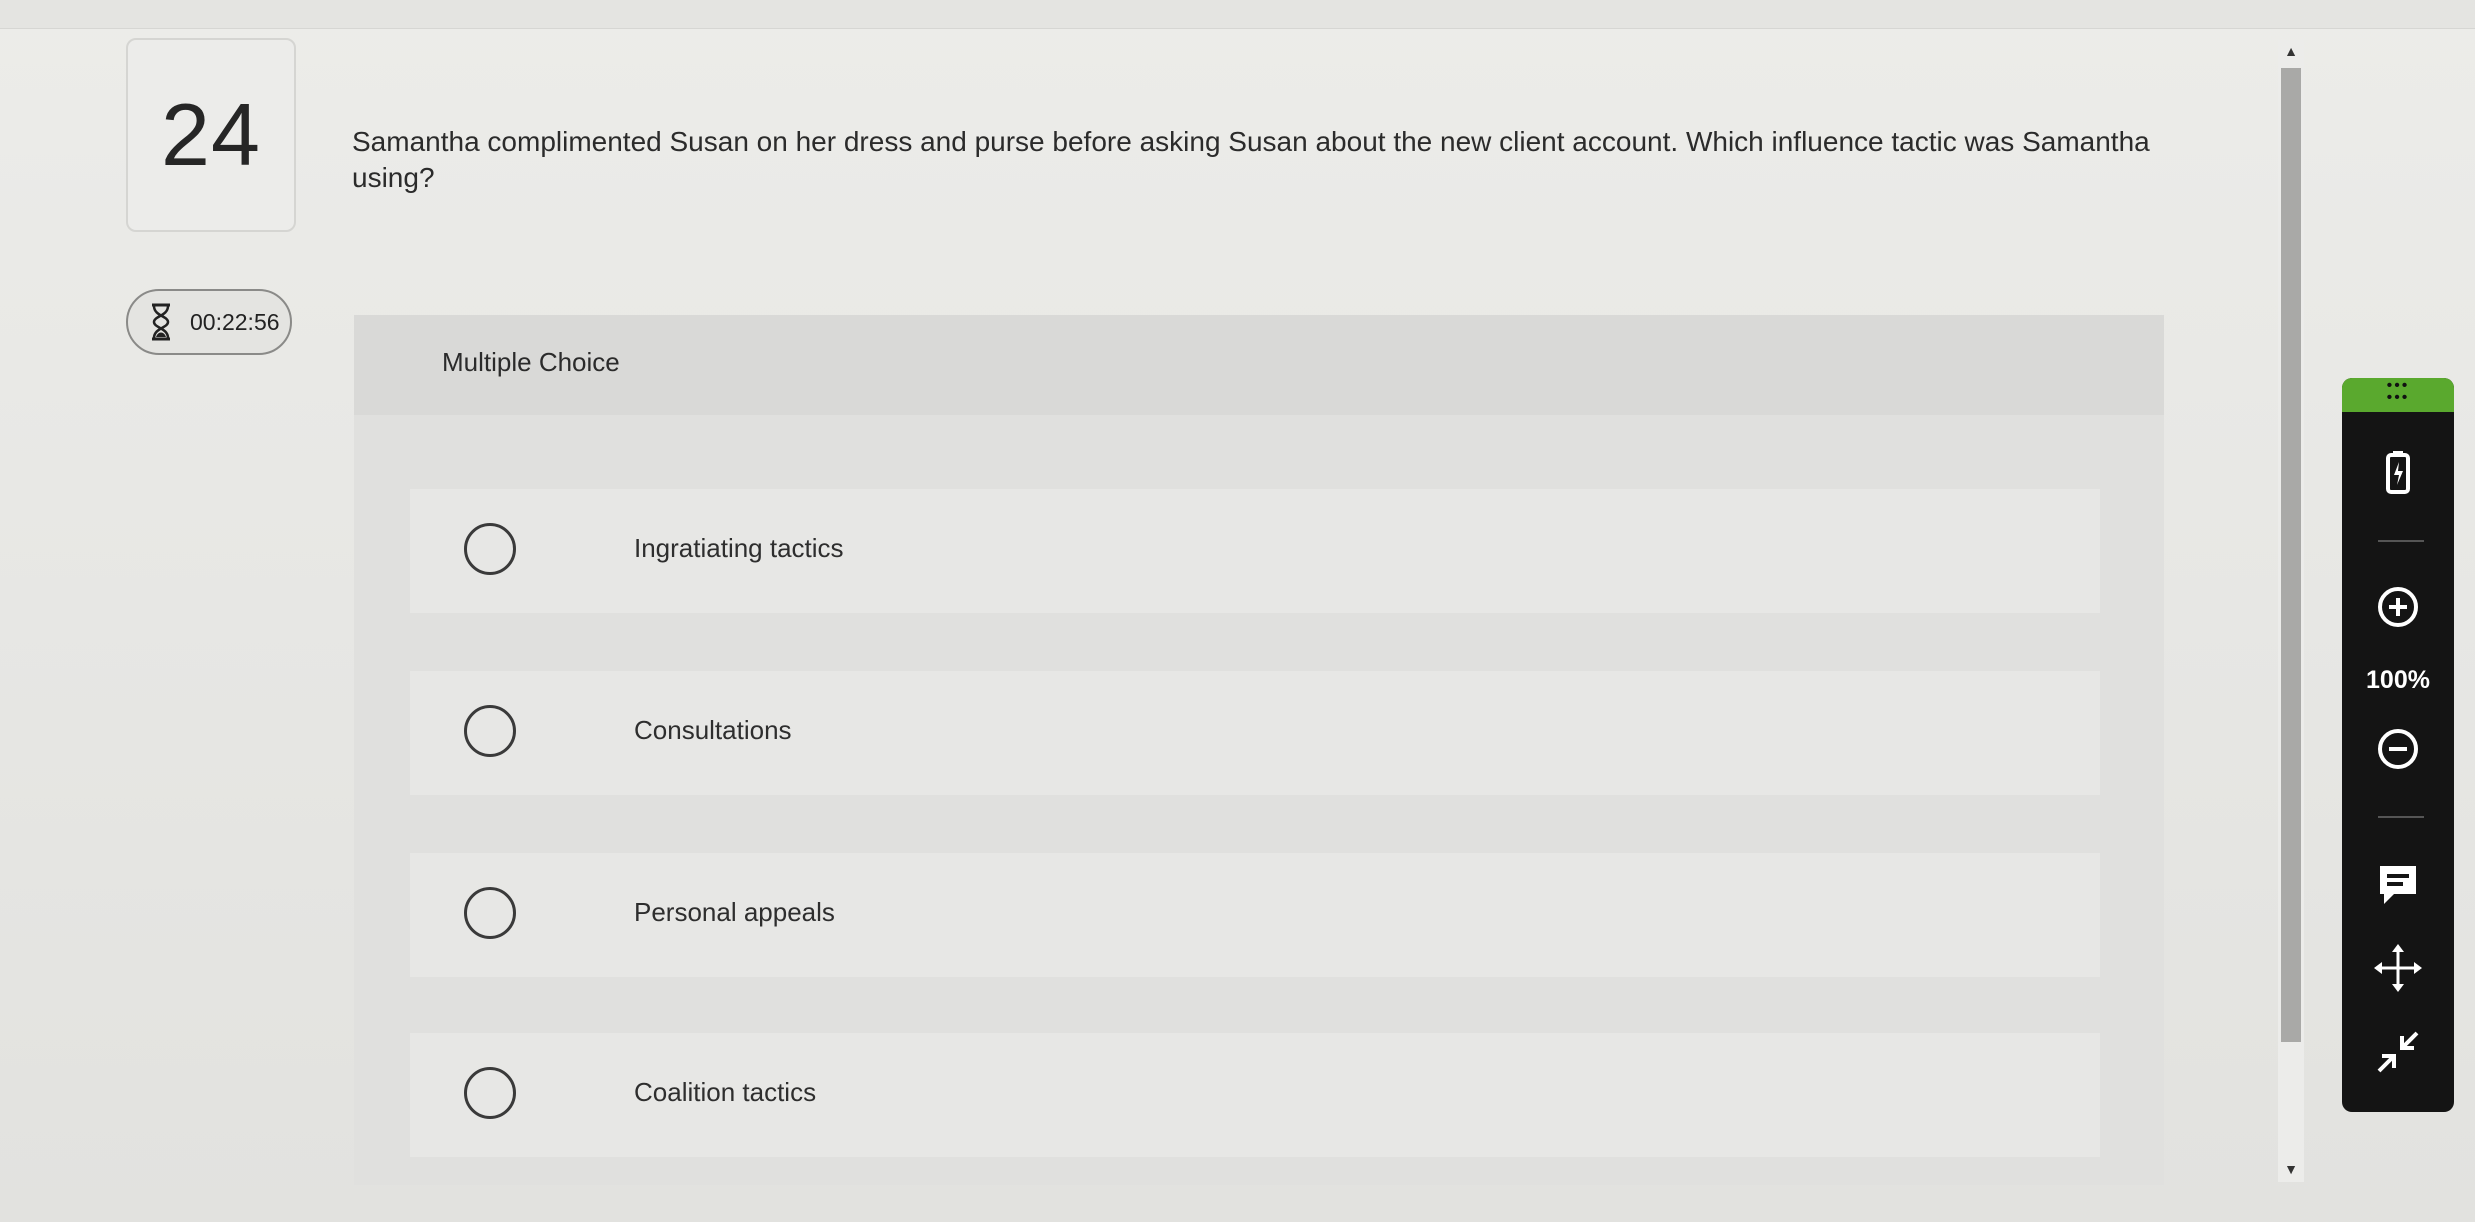 This screenshot has height=1222, width=2475. Describe the element at coordinates (739, 548) in the screenshot. I see `option-label: Ingratiating tactics` at that location.